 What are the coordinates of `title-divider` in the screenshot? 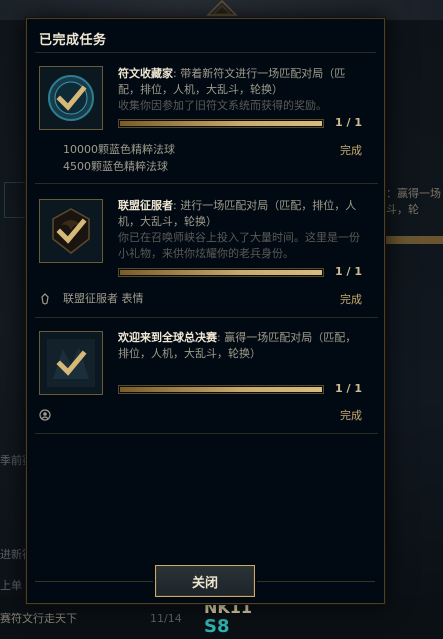 It's located at (205, 52).